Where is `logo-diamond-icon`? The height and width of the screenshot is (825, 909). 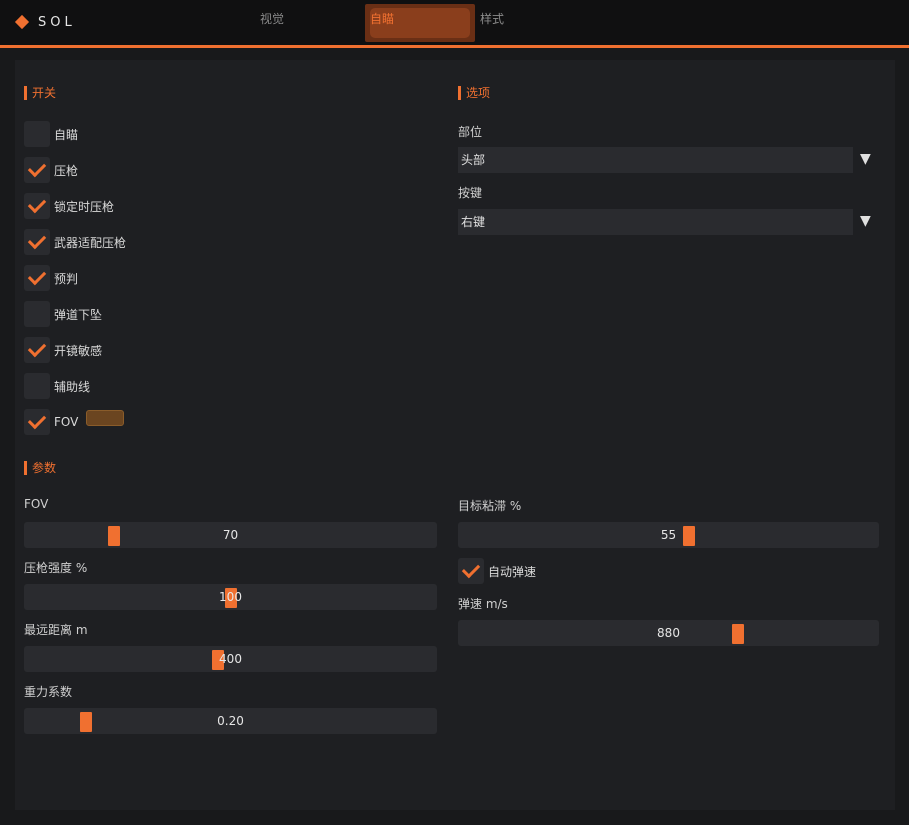 logo-diamond-icon is located at coordinates (22, 22).